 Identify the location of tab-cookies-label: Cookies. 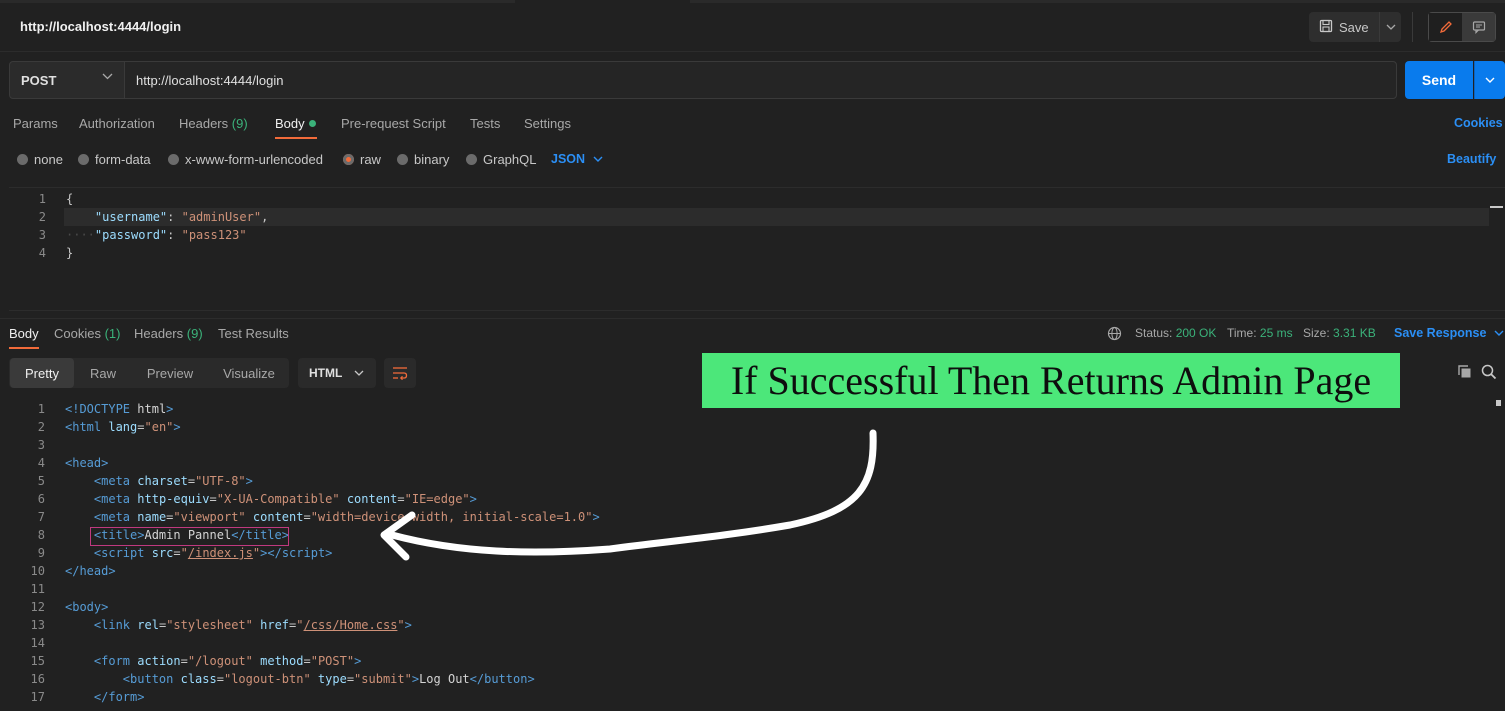
(77, 333).